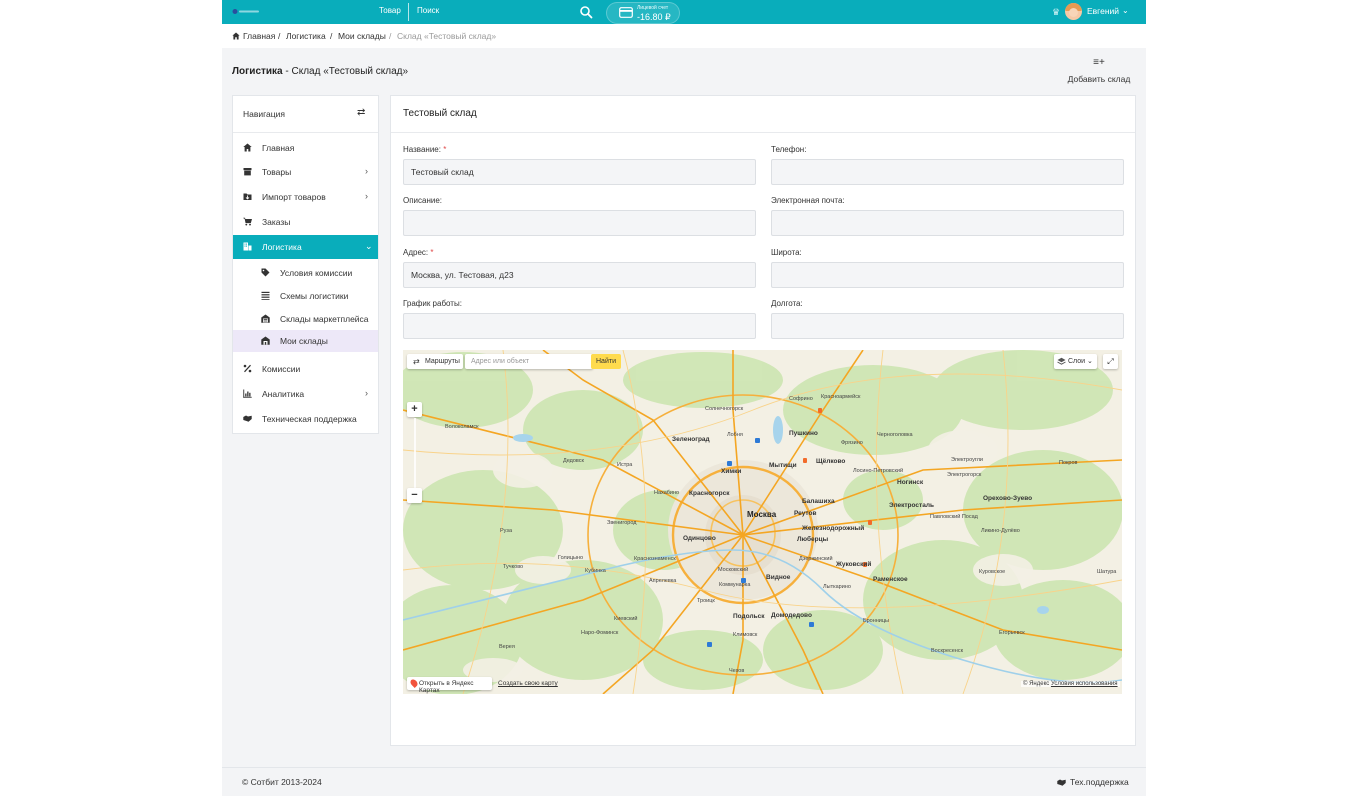 The image size is (1368, 796). What do you see at coordinates (911, 505) in the screenshot?
I see `city-label: Электросталь` at bounding box center [911, 505].